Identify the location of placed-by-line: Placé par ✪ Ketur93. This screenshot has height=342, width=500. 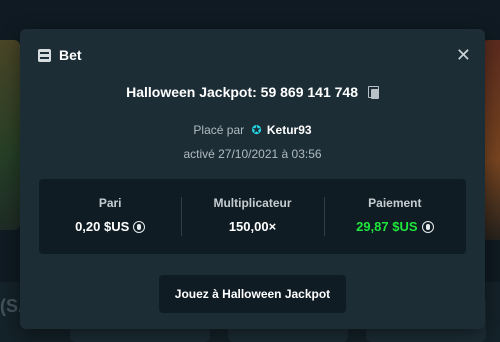
(252, 130).